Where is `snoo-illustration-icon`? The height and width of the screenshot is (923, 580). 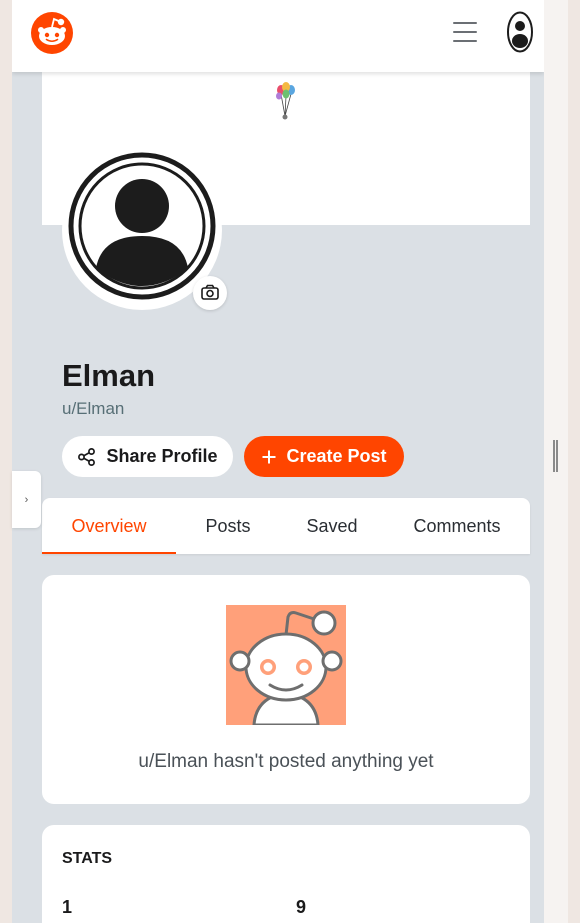
snoo-illustration-icon is located at coordinates (286, 665).